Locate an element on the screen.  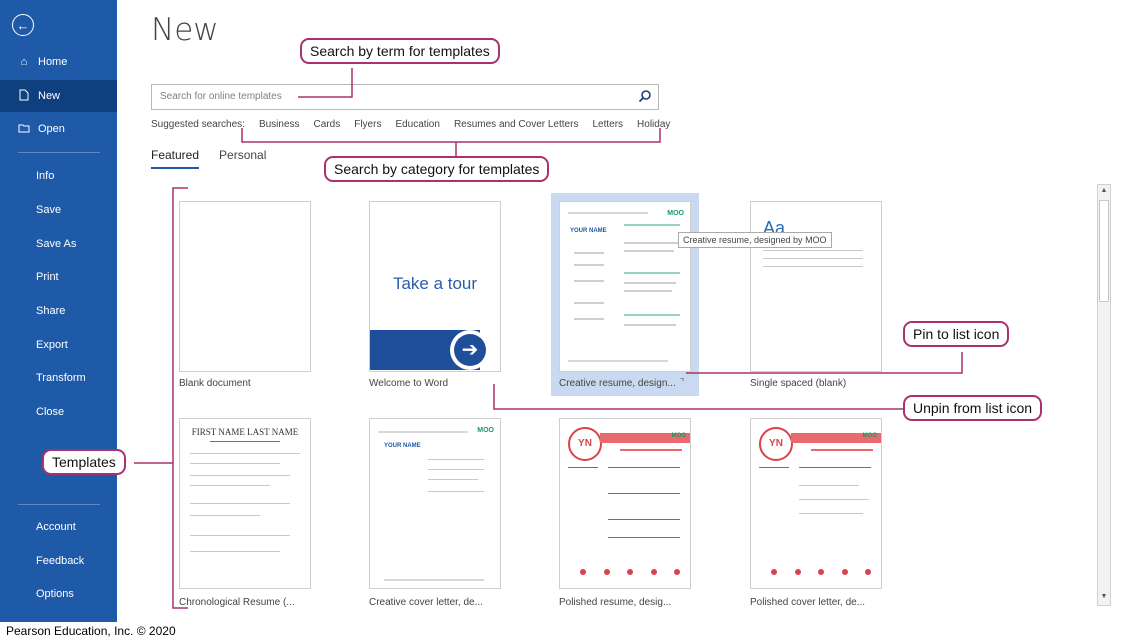
sidebar-item-label: Share is located at coordinates (51, 311).